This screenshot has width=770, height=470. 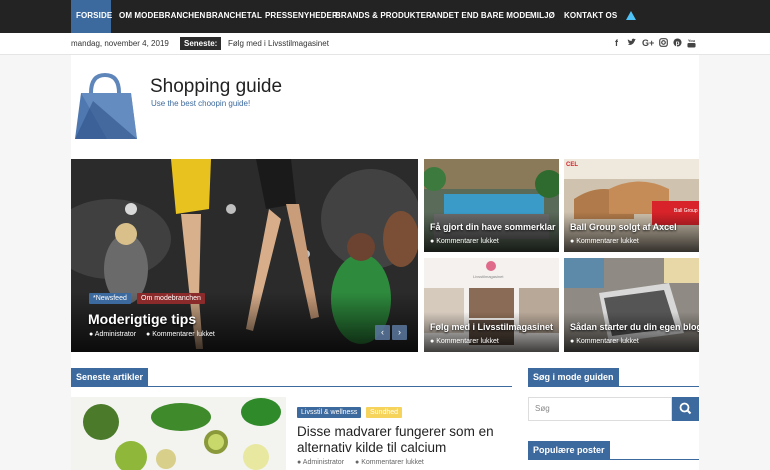 I want to click on slide-comments: ● Kommentarer lukket, so click(x=180, y=334).